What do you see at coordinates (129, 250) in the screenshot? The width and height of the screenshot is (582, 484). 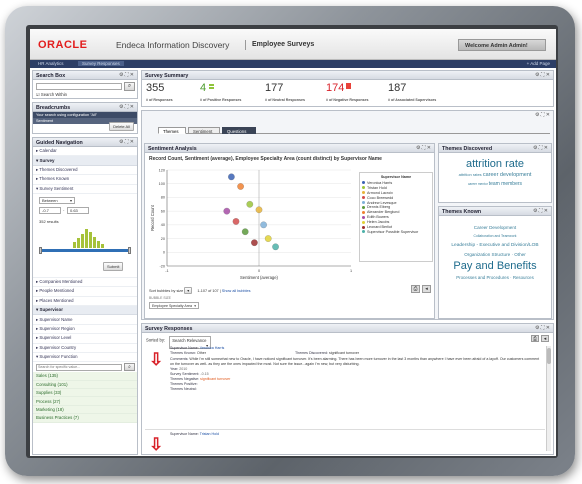 I see `range-slider-max-handle` at bounding box center [129, 250].